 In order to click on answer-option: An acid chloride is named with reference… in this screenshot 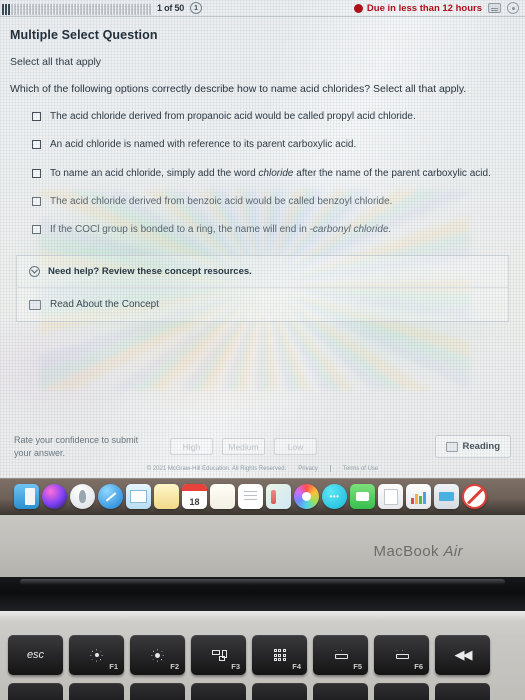, I will do `click(273, 145)`.